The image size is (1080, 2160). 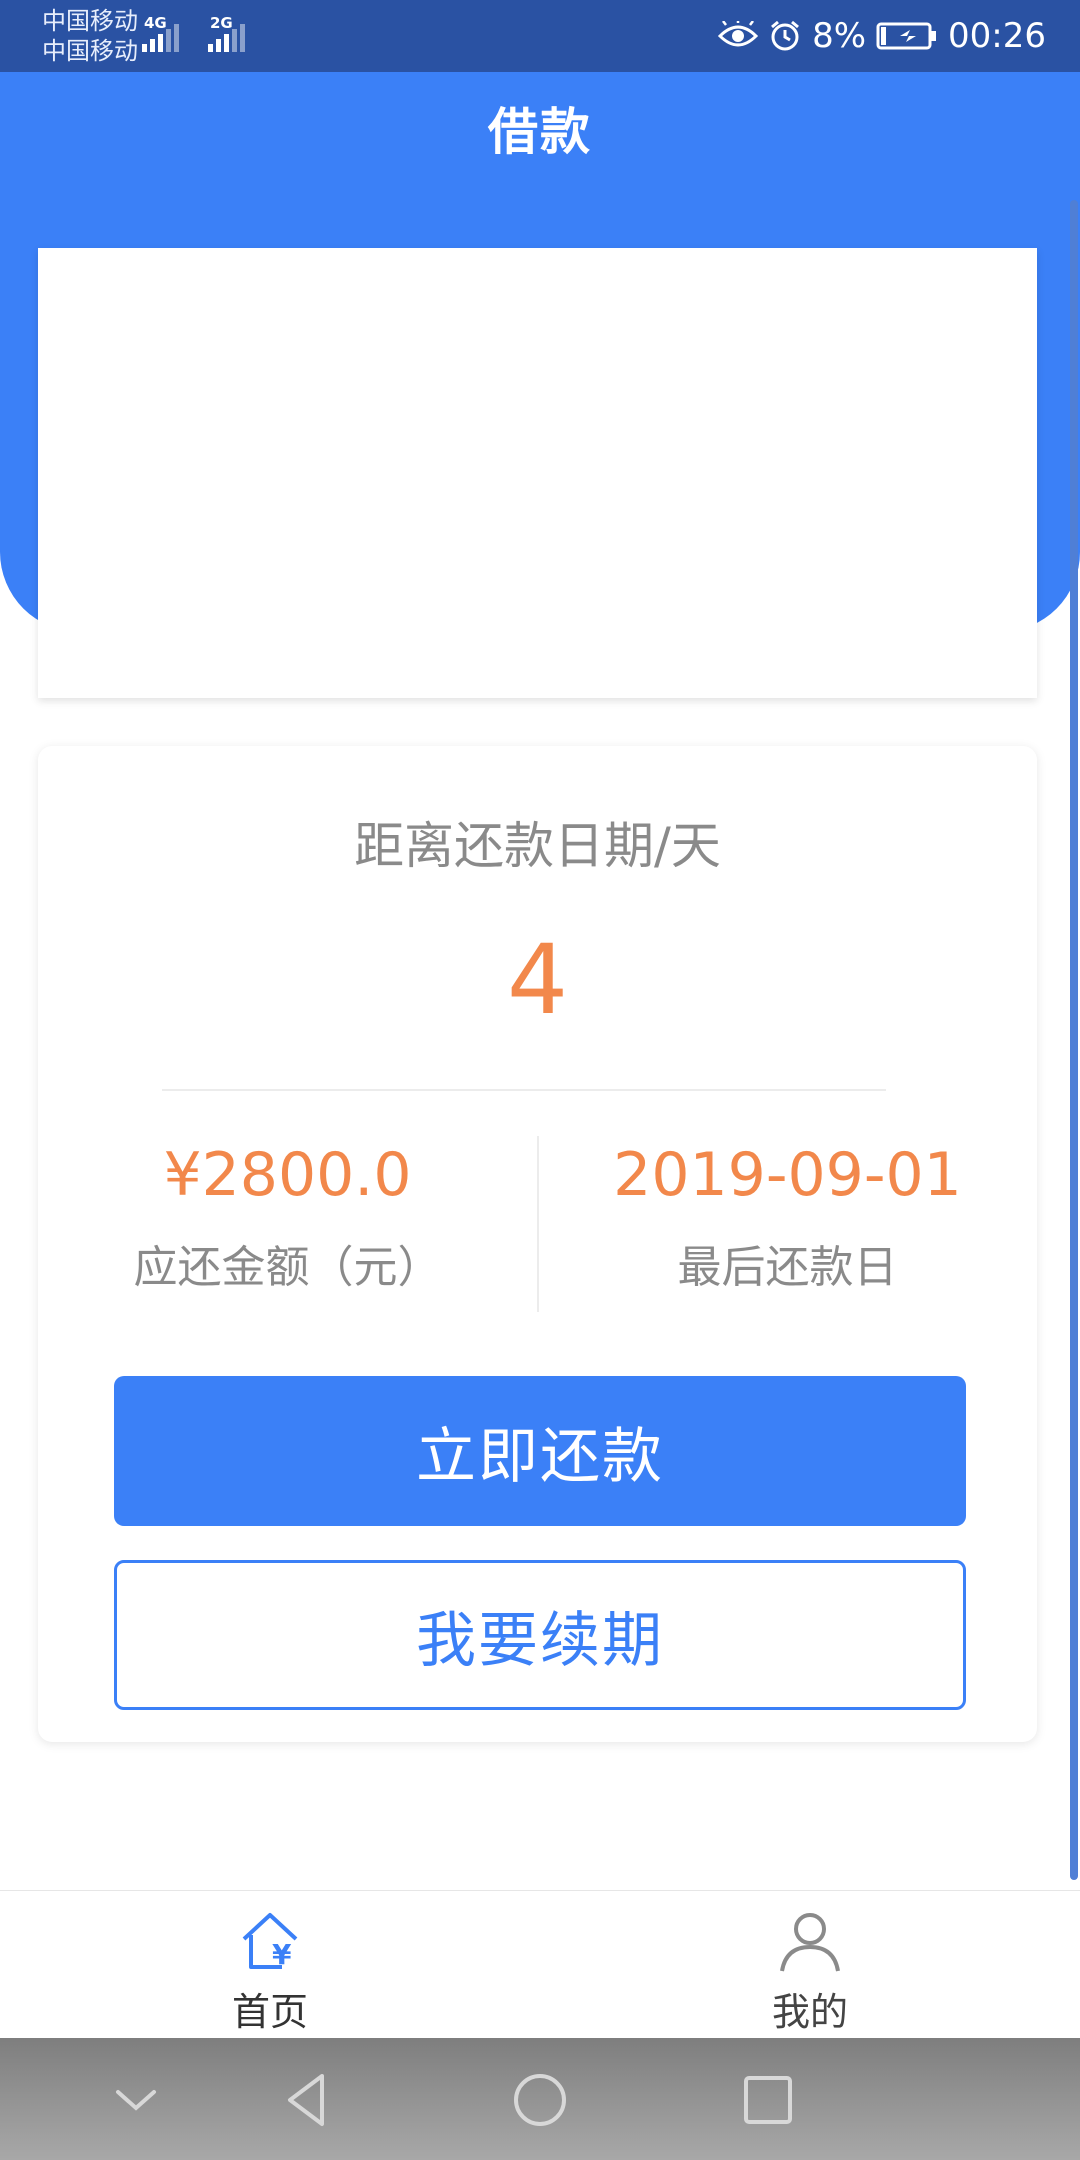 I want to click on carrier-info: 中国移动 中国移动, so click(x=90, y=36).